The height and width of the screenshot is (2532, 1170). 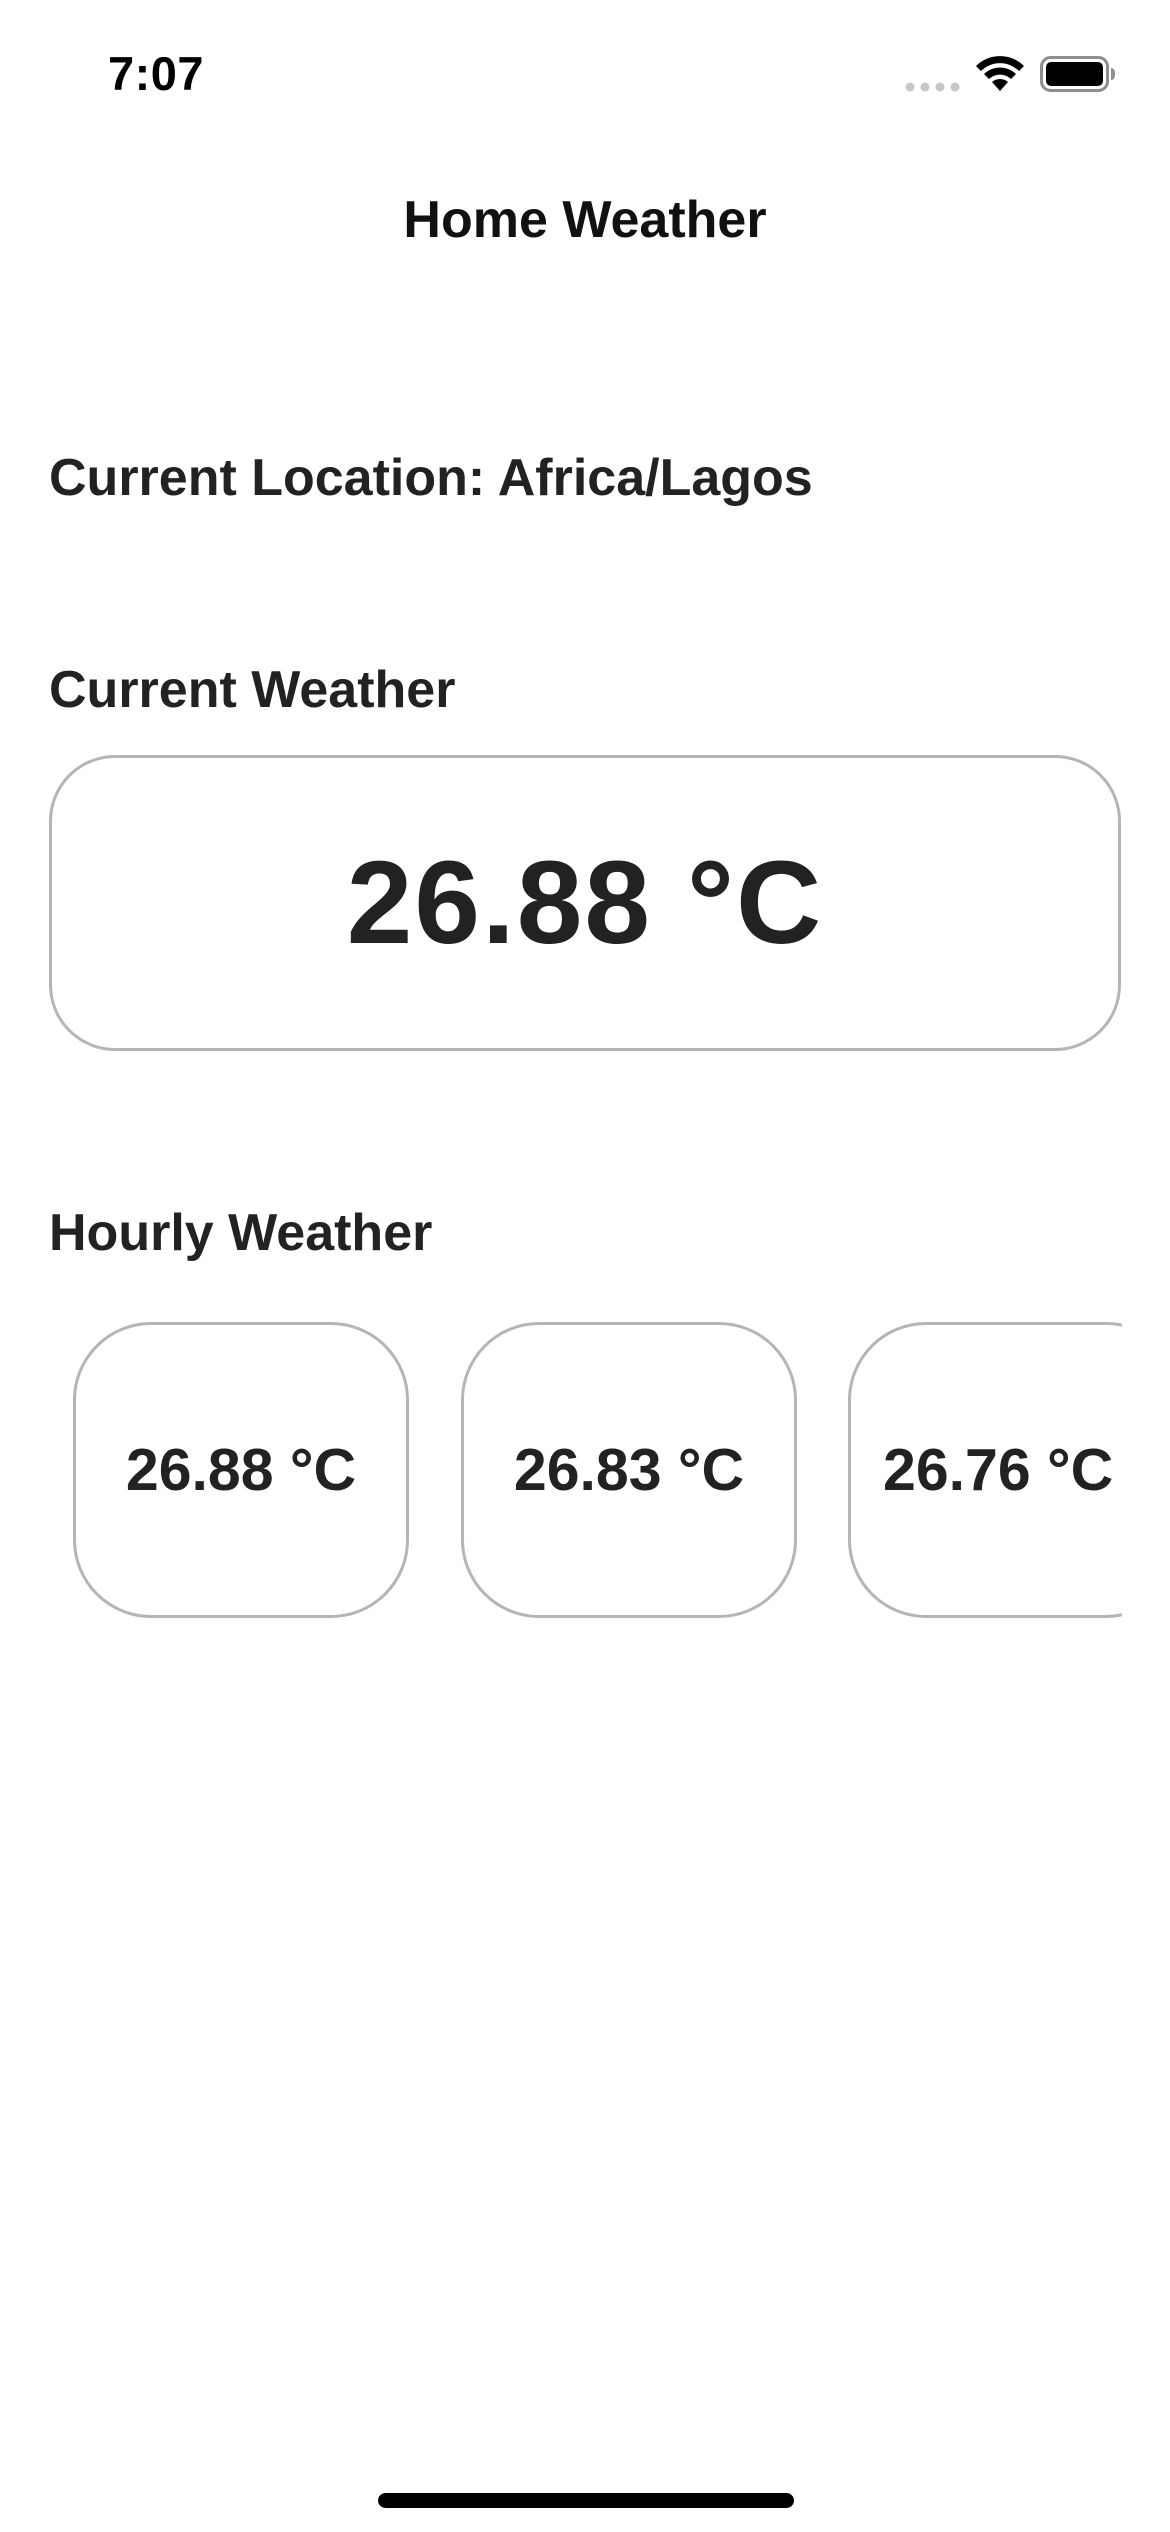 What do you see at coordinates (998, 1470) in the screenshot?
I see `hourly-temperature: 26.76 °C` at bounding box center [998, 1470].